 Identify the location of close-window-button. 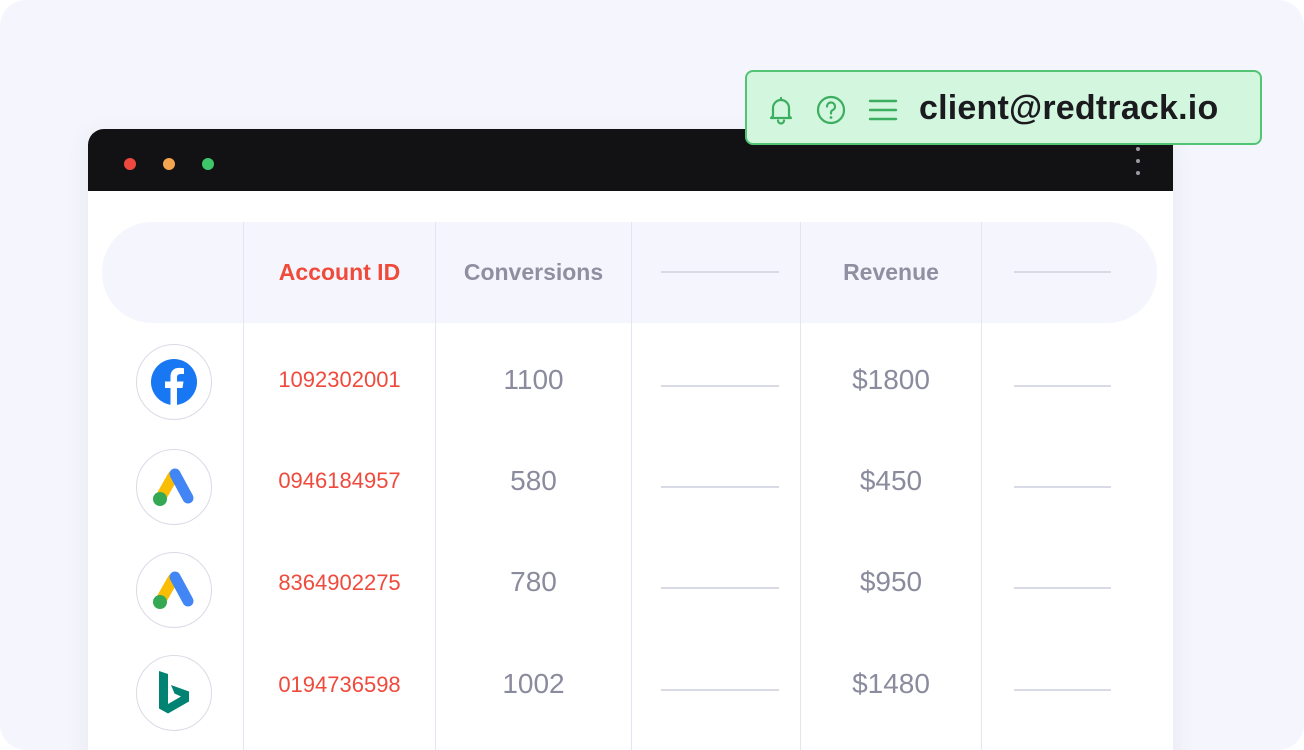
(130, 164).